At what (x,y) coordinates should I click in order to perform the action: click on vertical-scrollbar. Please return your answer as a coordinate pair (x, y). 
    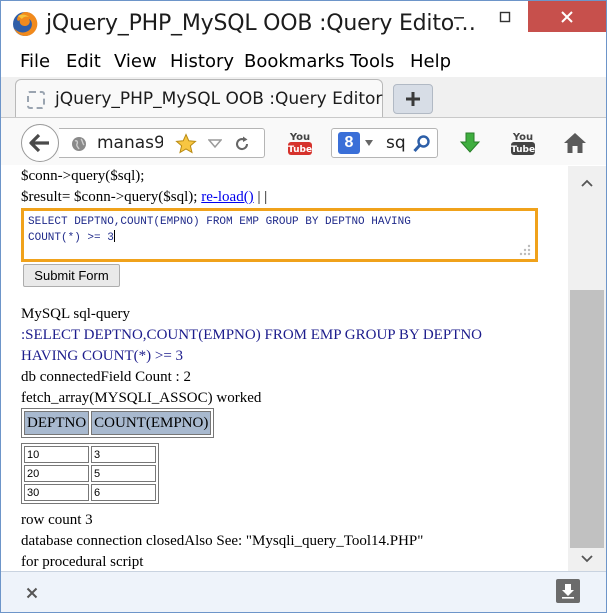
    Looking at the image, I should click on (587, 368).